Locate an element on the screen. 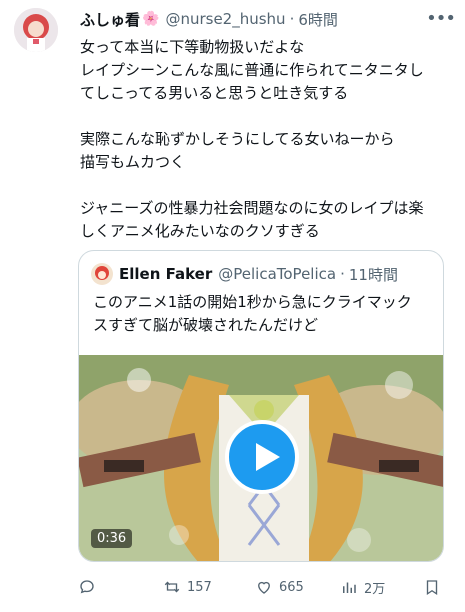  author-avatar is located at coordinates (36, 30).